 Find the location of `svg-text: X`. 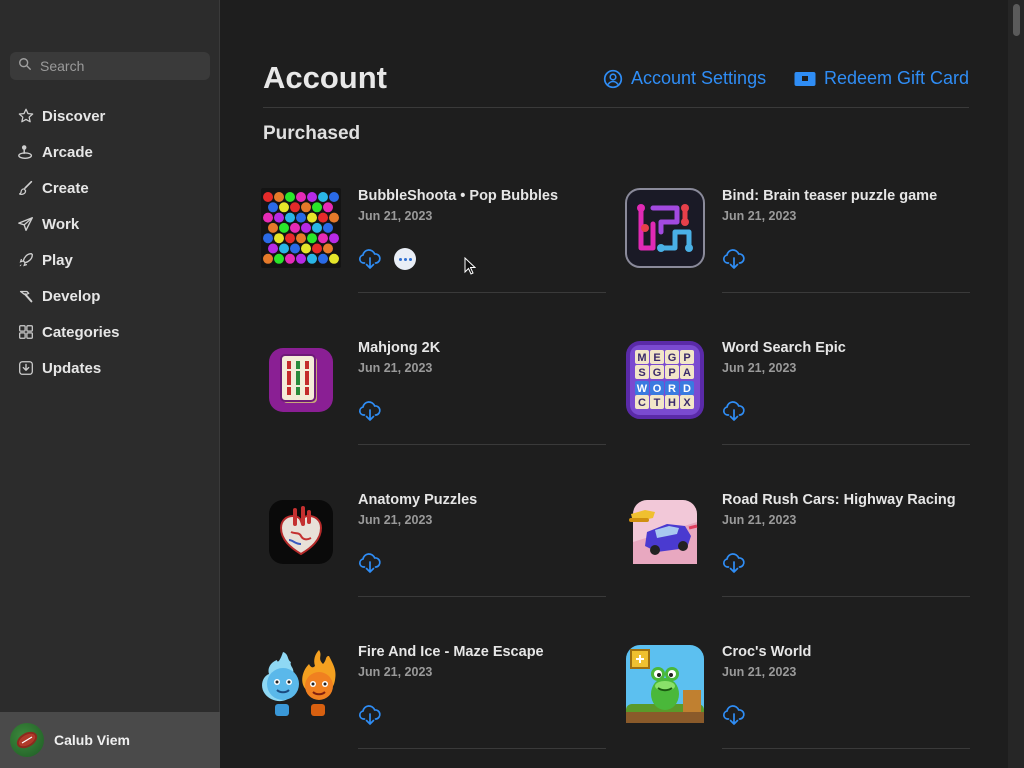

svg-text: X is located at coordinates (687, 403).